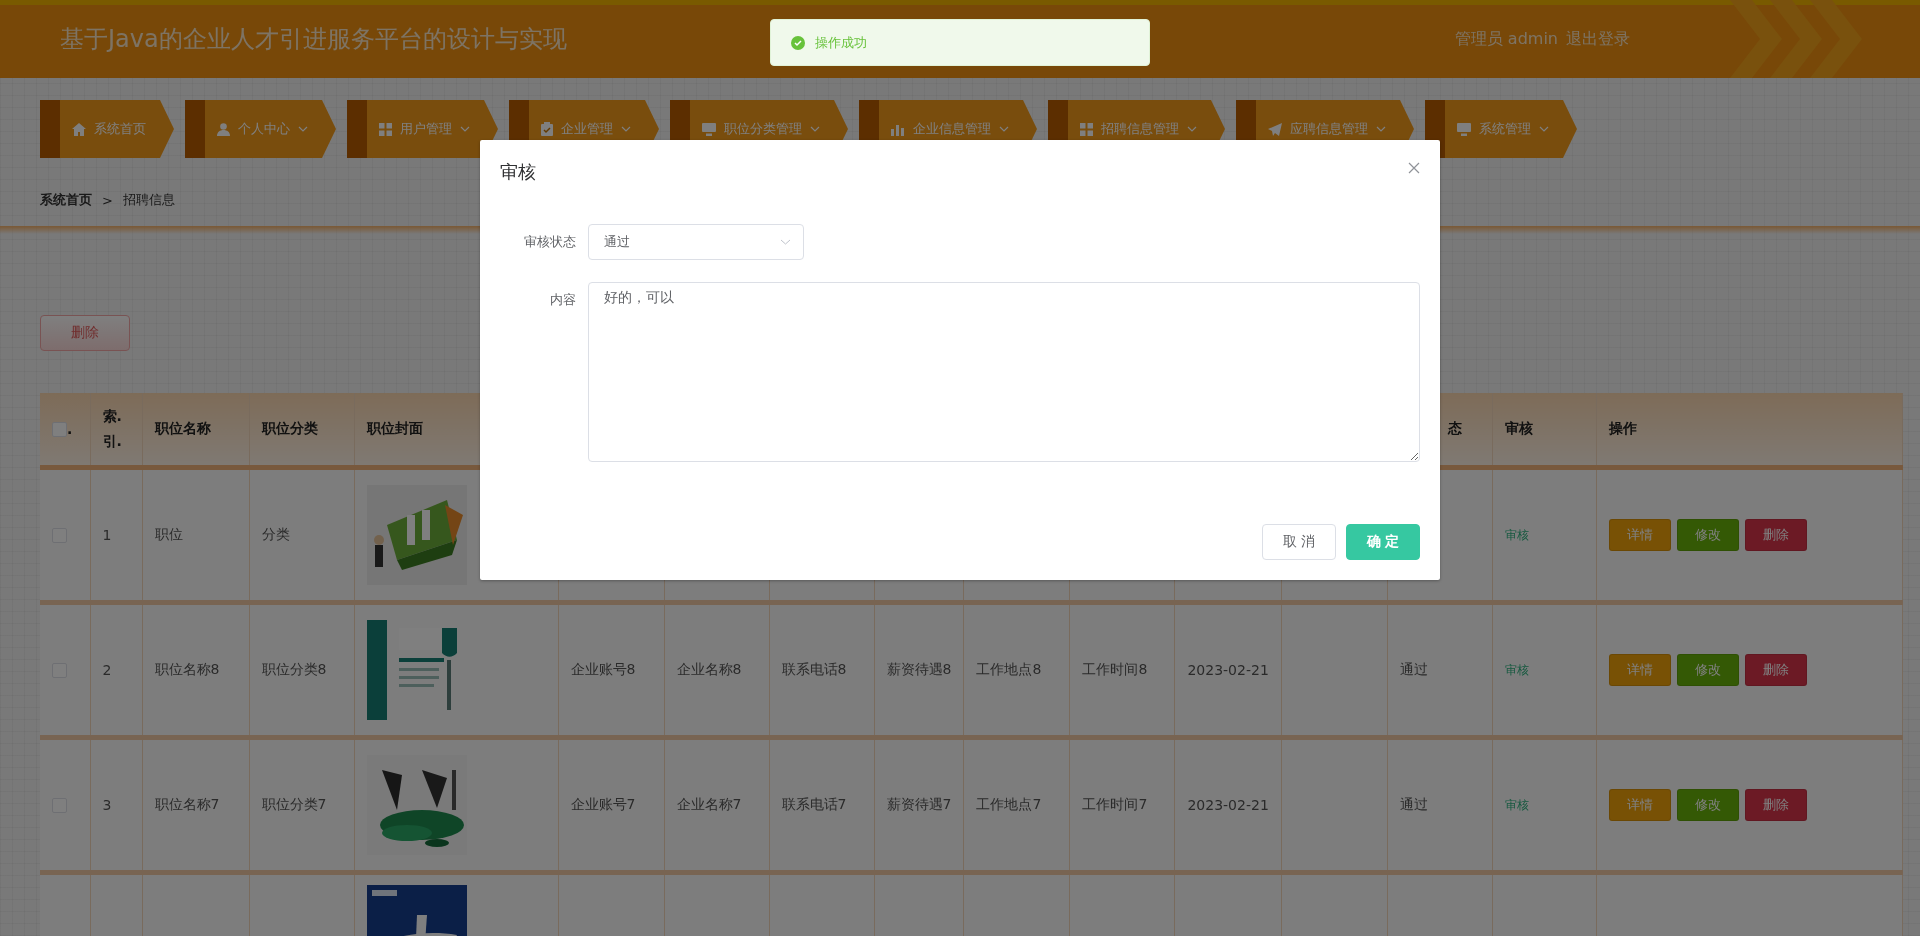  What do you see at coordinates (182, 428) in the screenshot?
I see `column-header: 职位名称` at bounding box center [182, 428].